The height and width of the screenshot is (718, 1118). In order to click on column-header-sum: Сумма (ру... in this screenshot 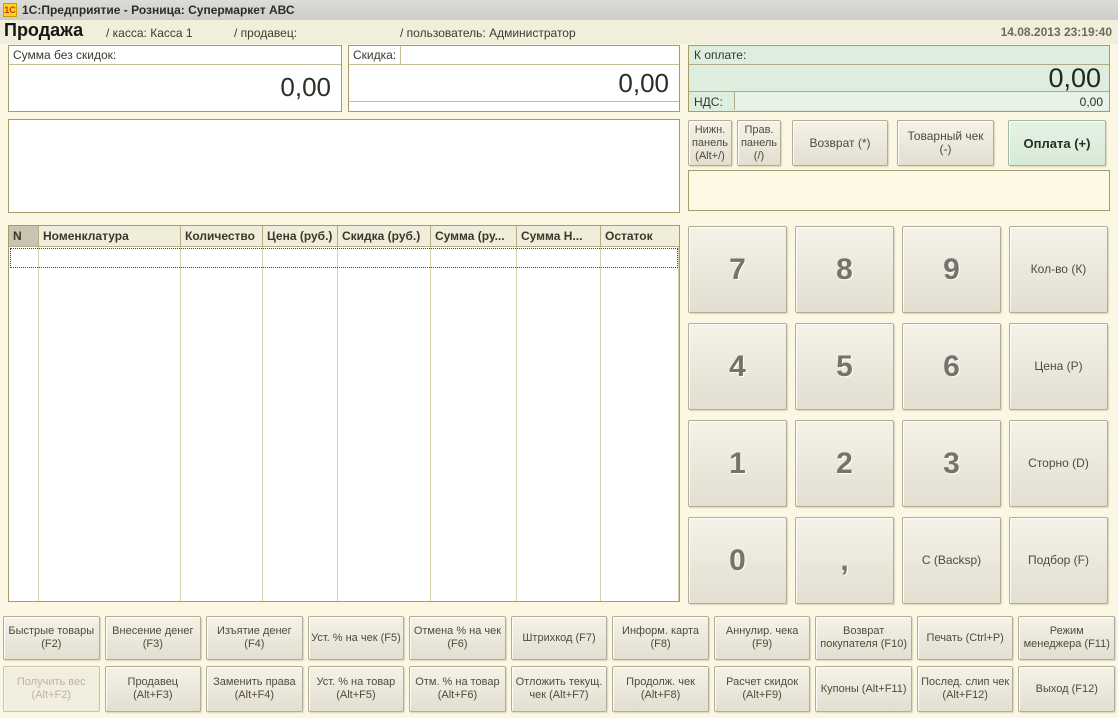, I will do `click(474, 236)`.